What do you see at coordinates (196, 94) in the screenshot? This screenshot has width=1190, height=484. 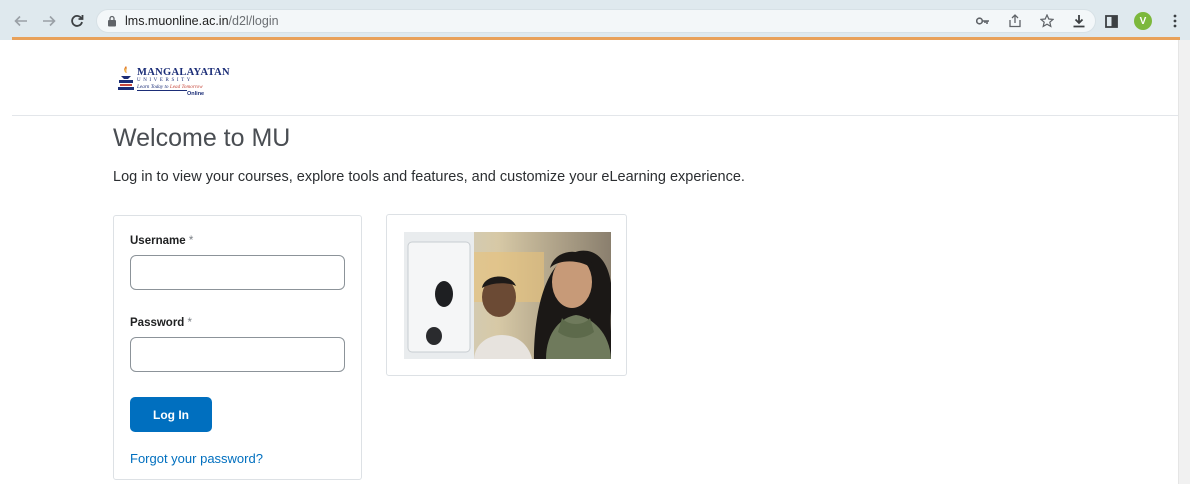 I see `logo-online: Online` at bounding box center [196, 94].